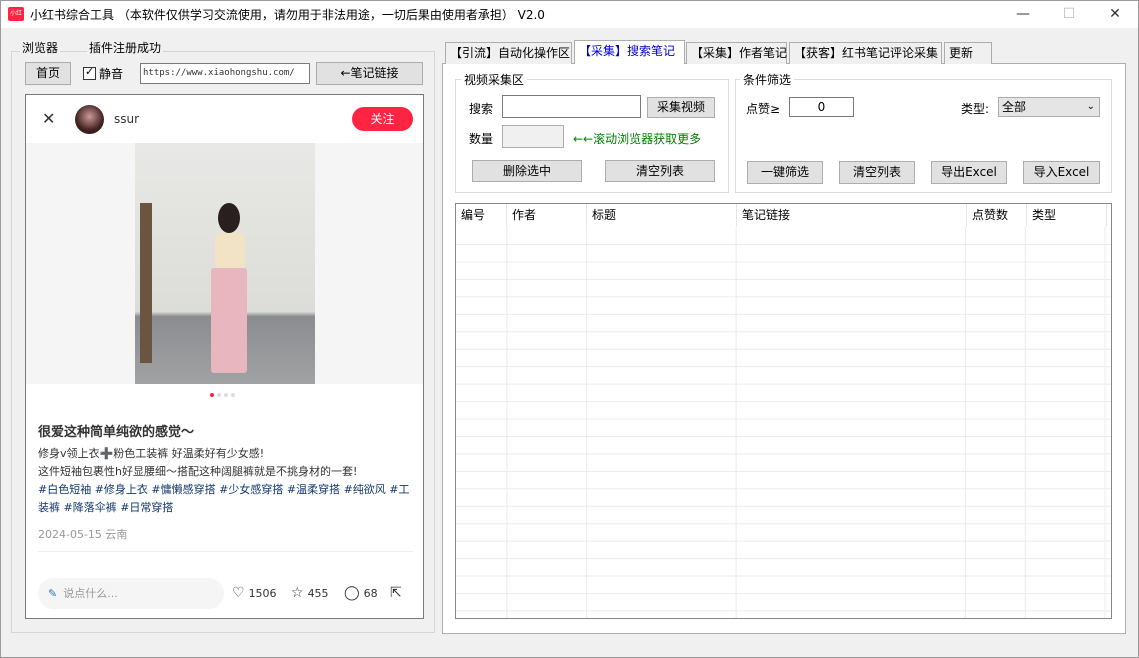 The height and width of the screenshot is (658, 1139). I want to click on home-button: 首页, so click(48, 73).